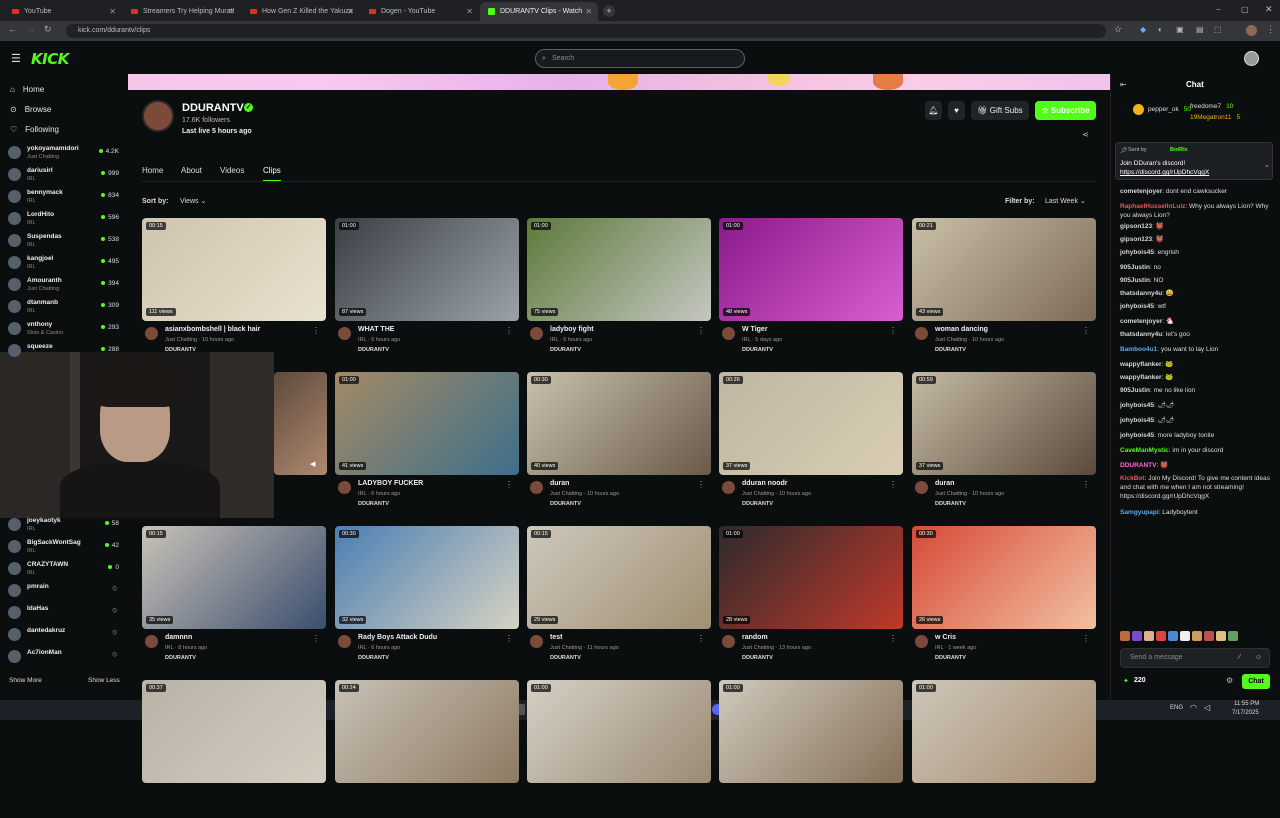 The width and height of the screenshot is (1280, 818). I want to click on language-indicator: ENG, so click(1176, 708).